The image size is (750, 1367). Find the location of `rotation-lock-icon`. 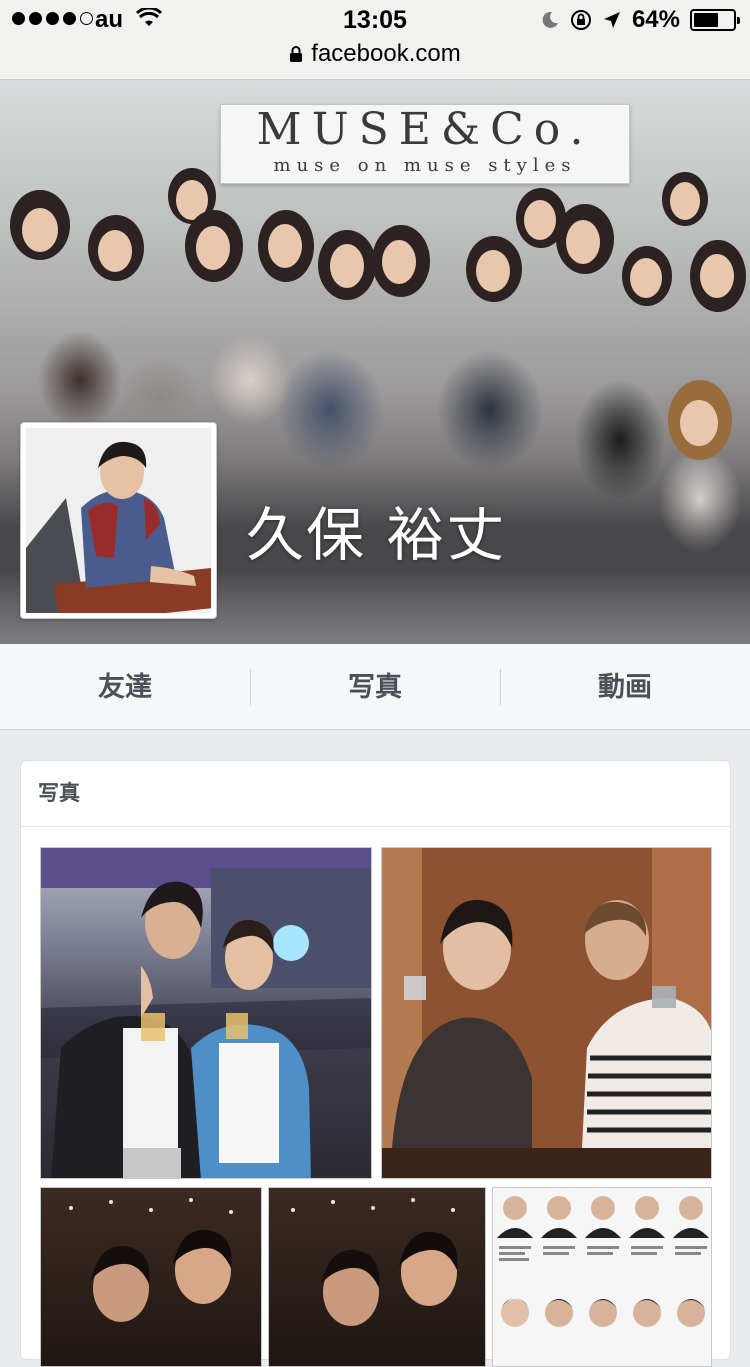

rotation-lock-icon is located at coordinates (580, 20).